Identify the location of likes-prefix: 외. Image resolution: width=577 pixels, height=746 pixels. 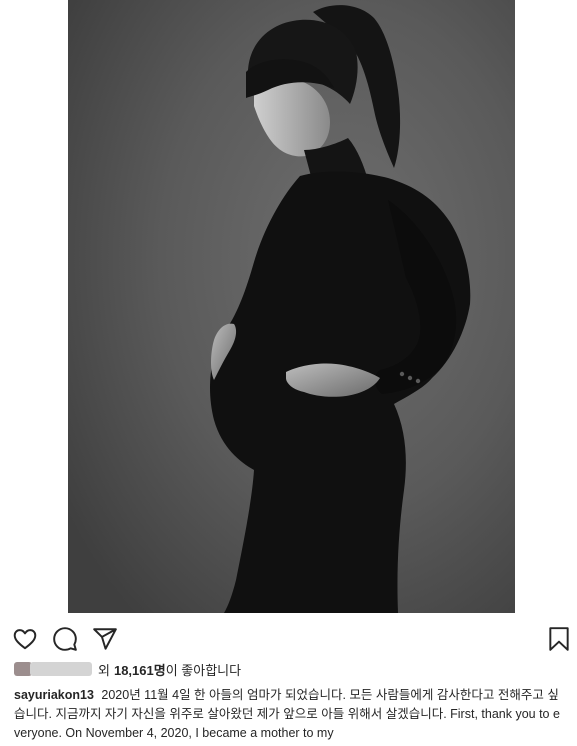
(104, 670).